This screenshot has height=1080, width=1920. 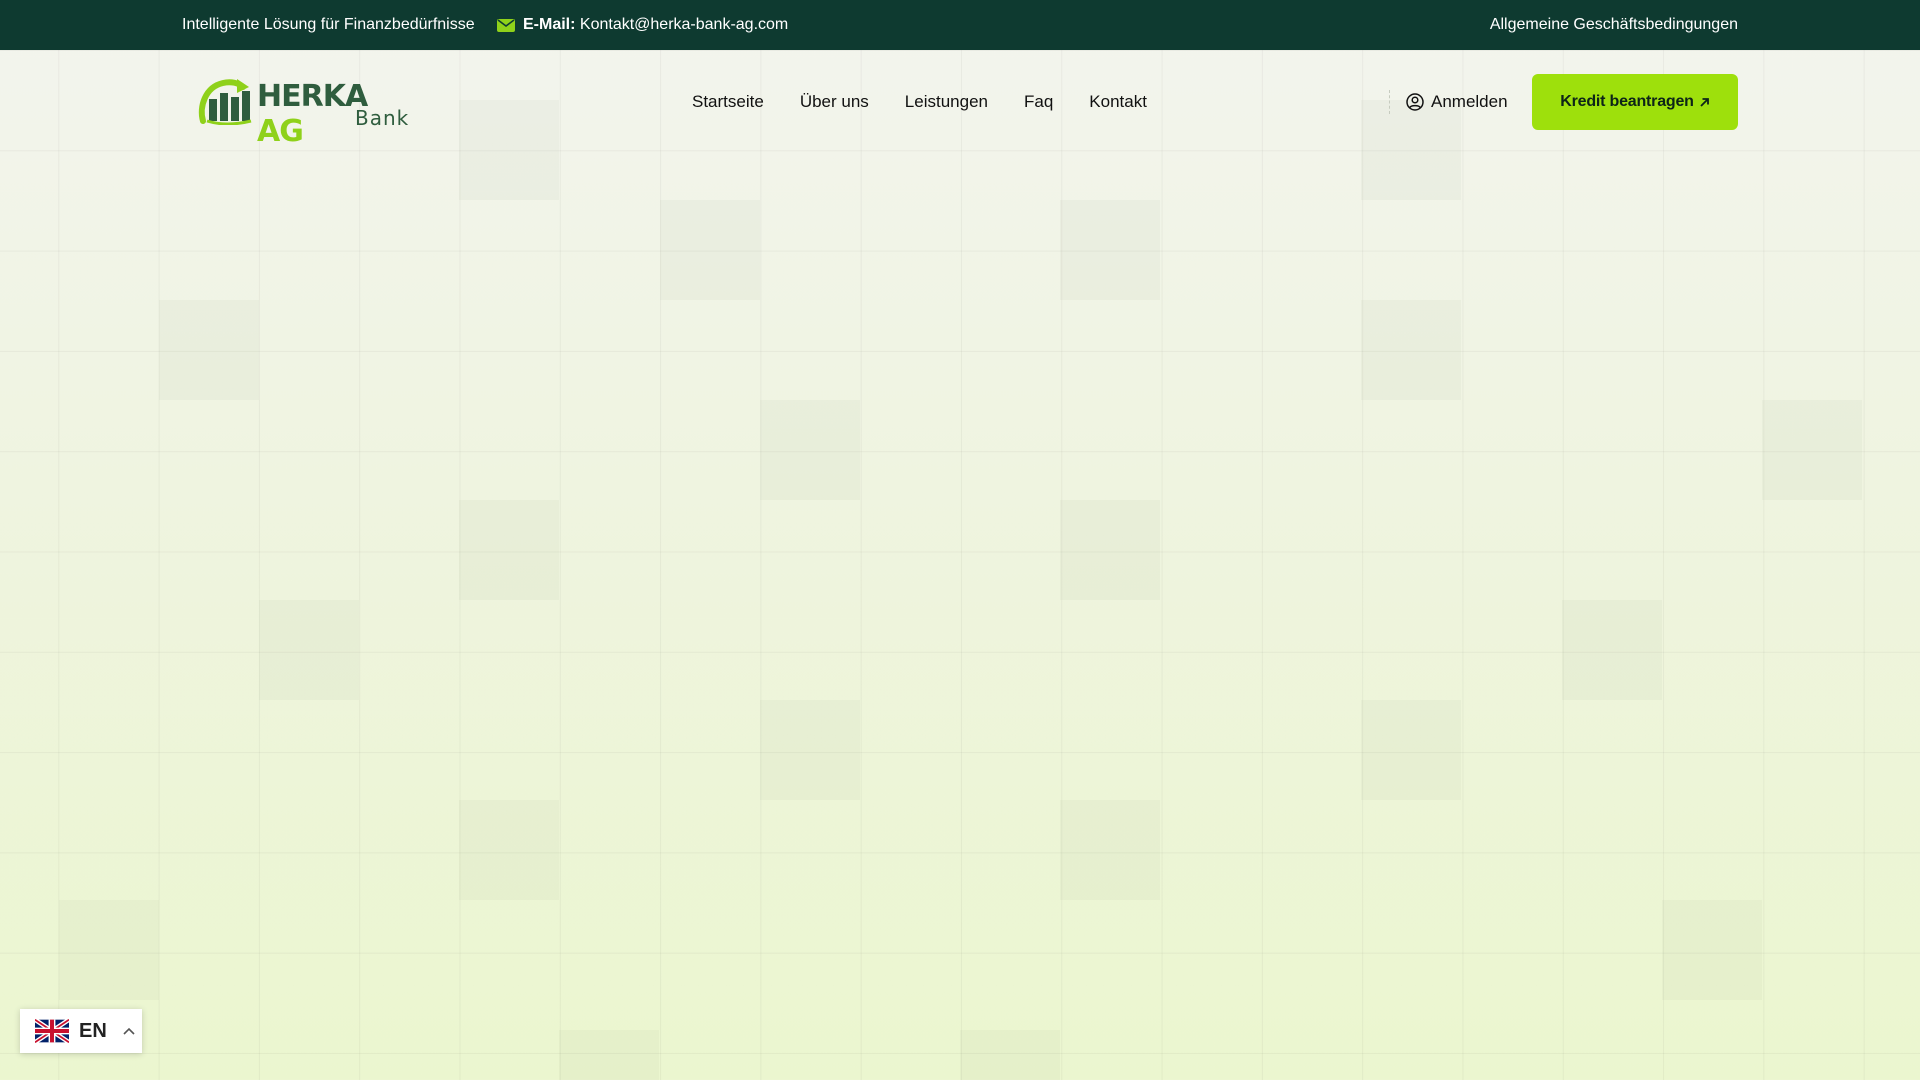 I want to click on nav-item-faq: Faq, so click(x=1038, y=102).